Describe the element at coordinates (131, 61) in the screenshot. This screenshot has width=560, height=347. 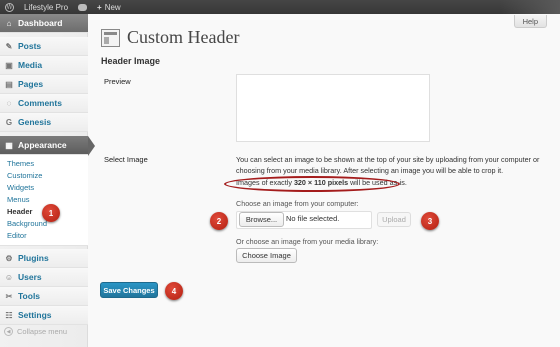
I see `section-title: Header Image` at that location.